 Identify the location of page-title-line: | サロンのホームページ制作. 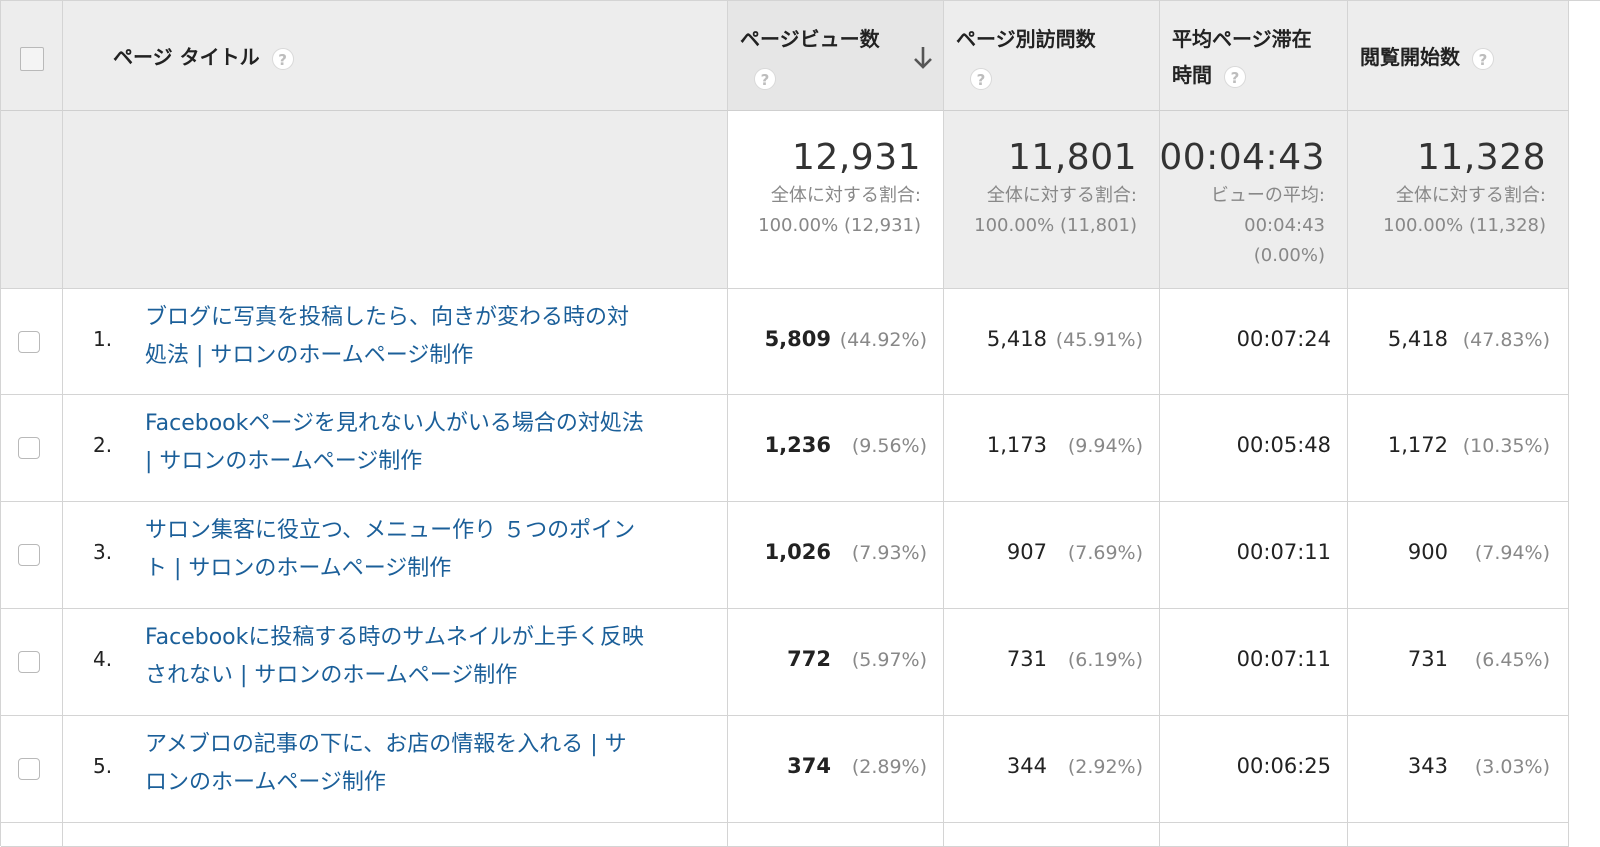
(284, 461).